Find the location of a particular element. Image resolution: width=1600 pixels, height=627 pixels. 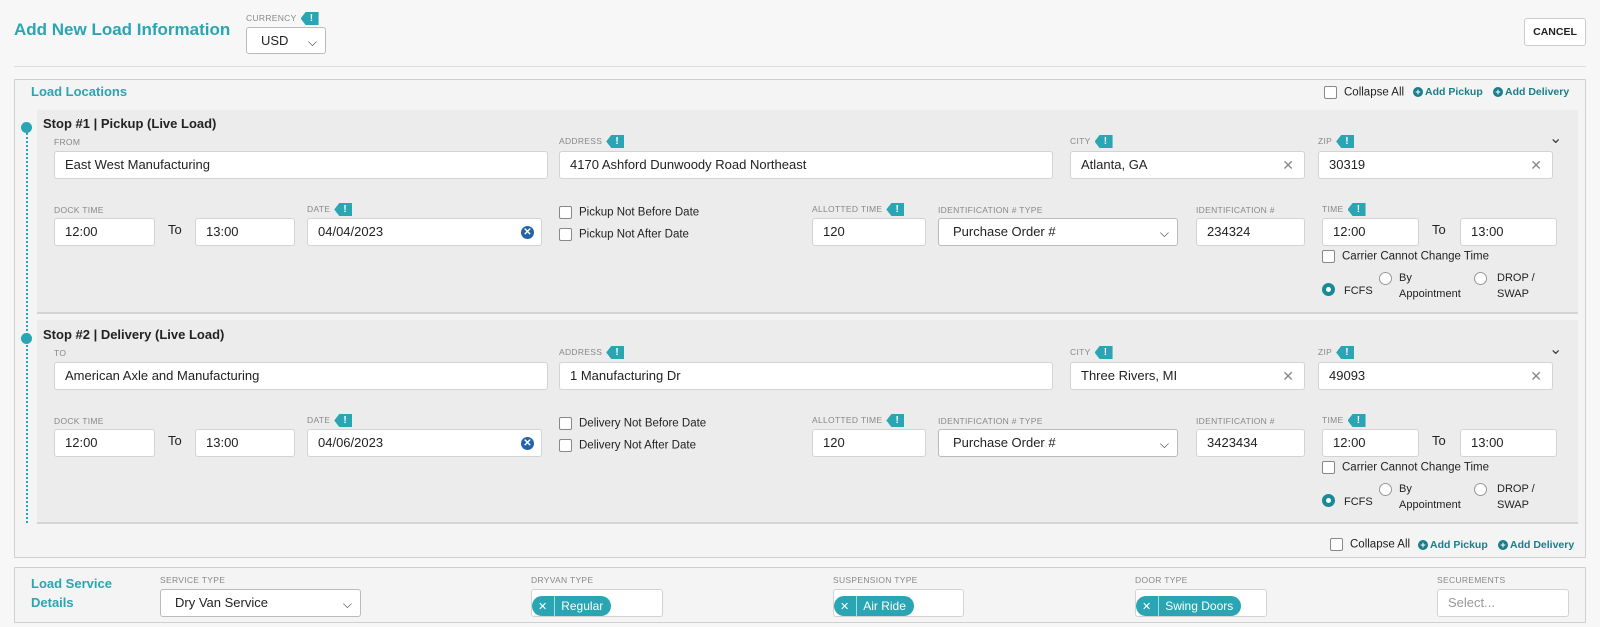

service-type-select: Dry Van Service ⌵ is located at coordinates (260, 603).